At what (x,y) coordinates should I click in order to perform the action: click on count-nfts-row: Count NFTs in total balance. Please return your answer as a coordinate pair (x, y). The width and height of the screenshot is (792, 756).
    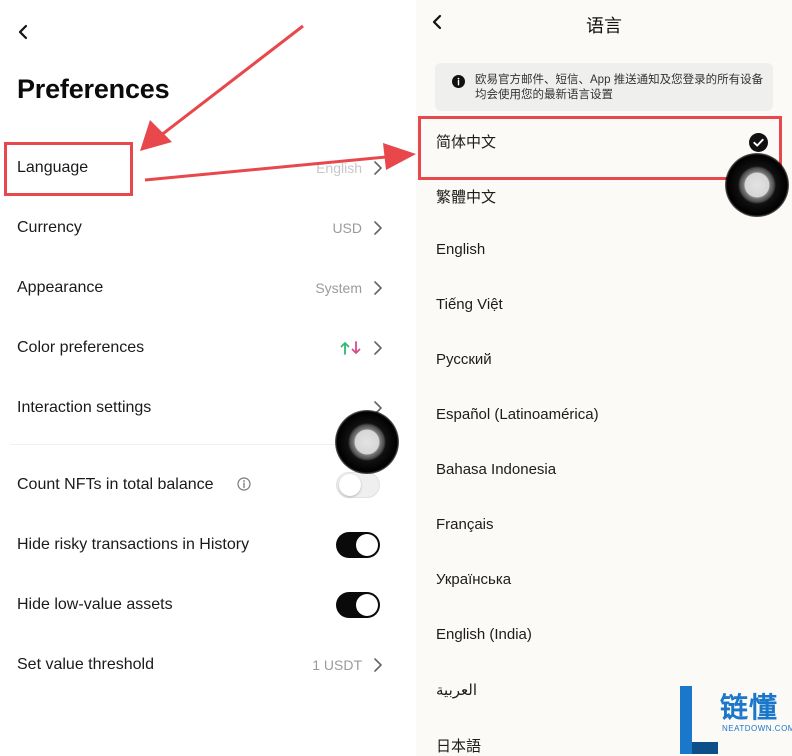
    Looking at the image, I should click on (200, 485).